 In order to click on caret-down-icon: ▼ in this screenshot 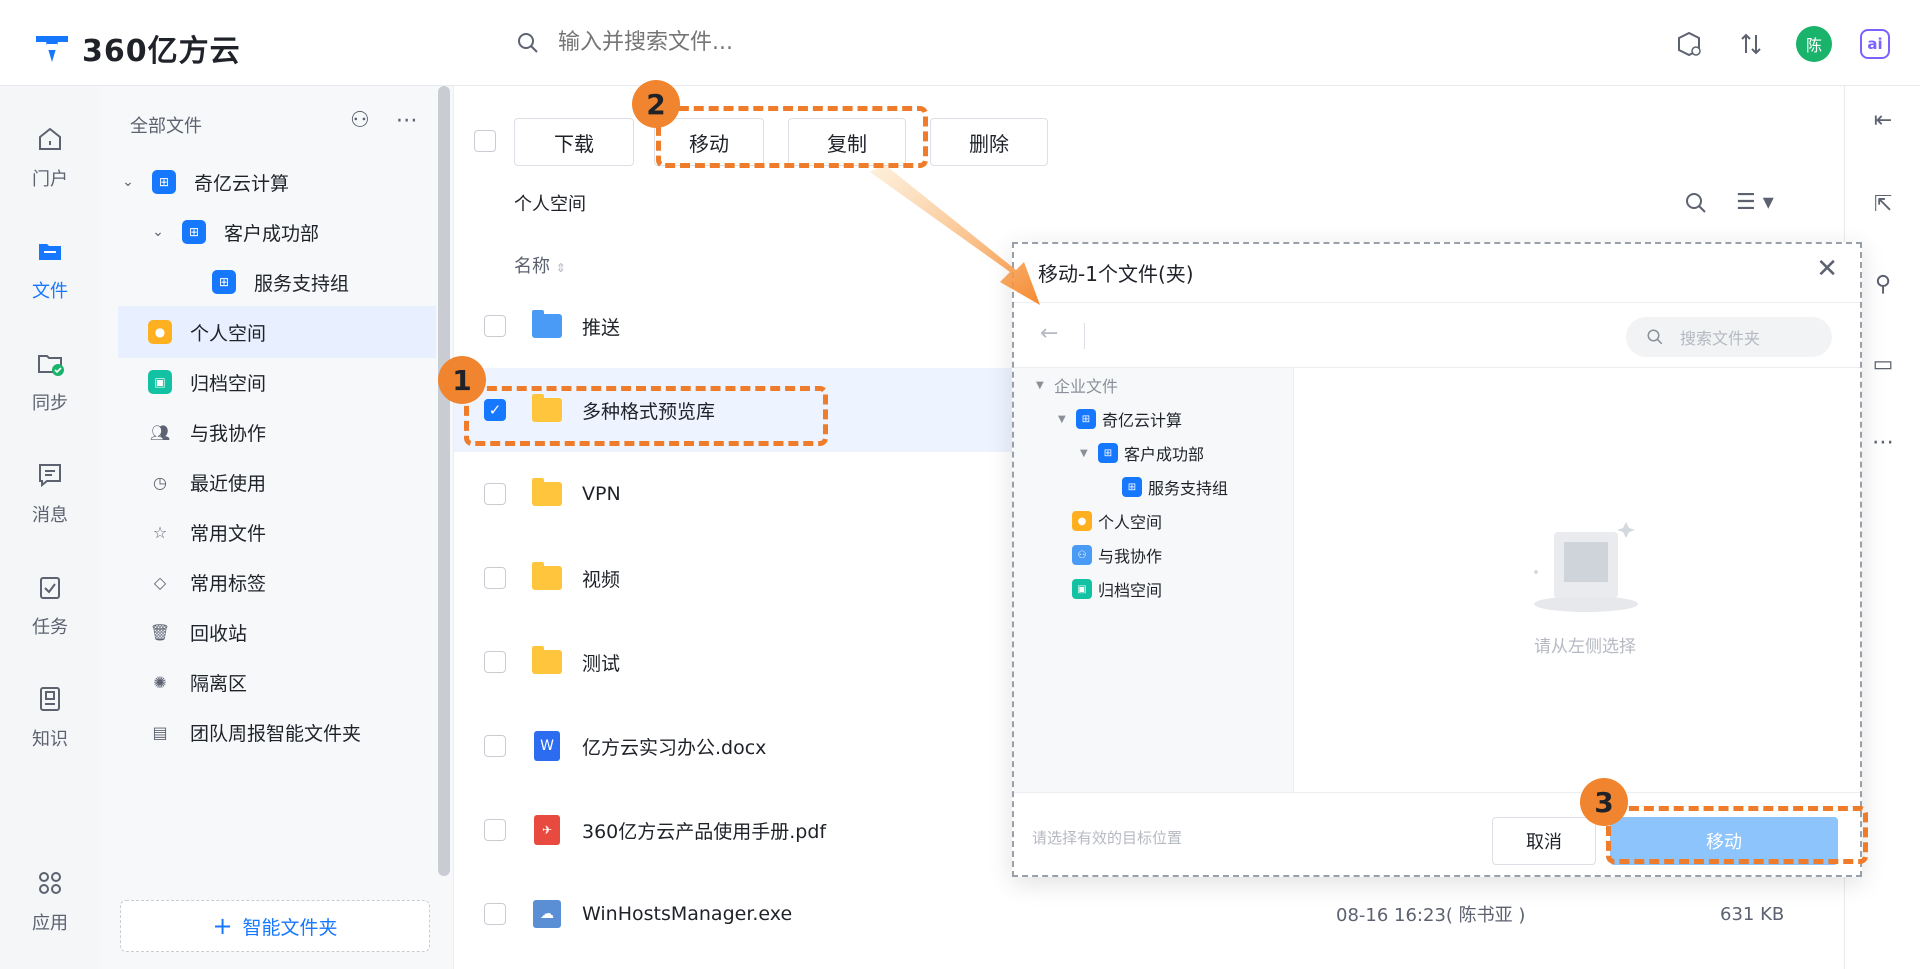, I will do `click(1062, 419)`.